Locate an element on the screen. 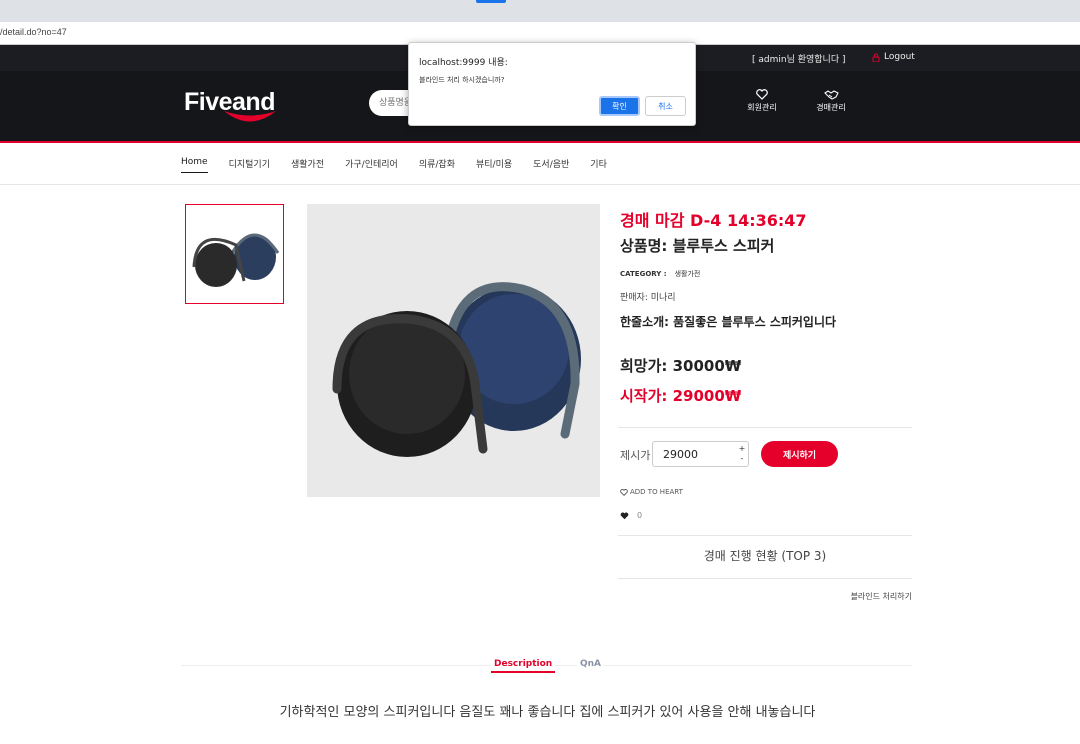  product-main-image is located at coordinates (453, 350).